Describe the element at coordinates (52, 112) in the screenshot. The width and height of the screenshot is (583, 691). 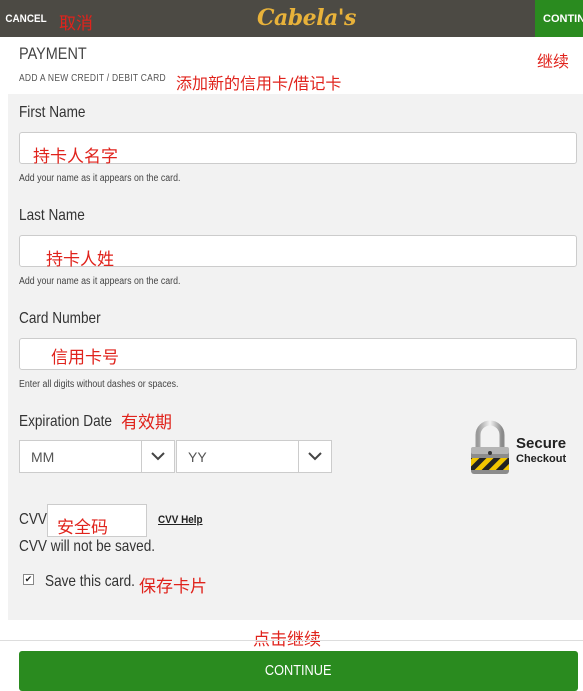
I see `first-name-label: First Name` at that location.